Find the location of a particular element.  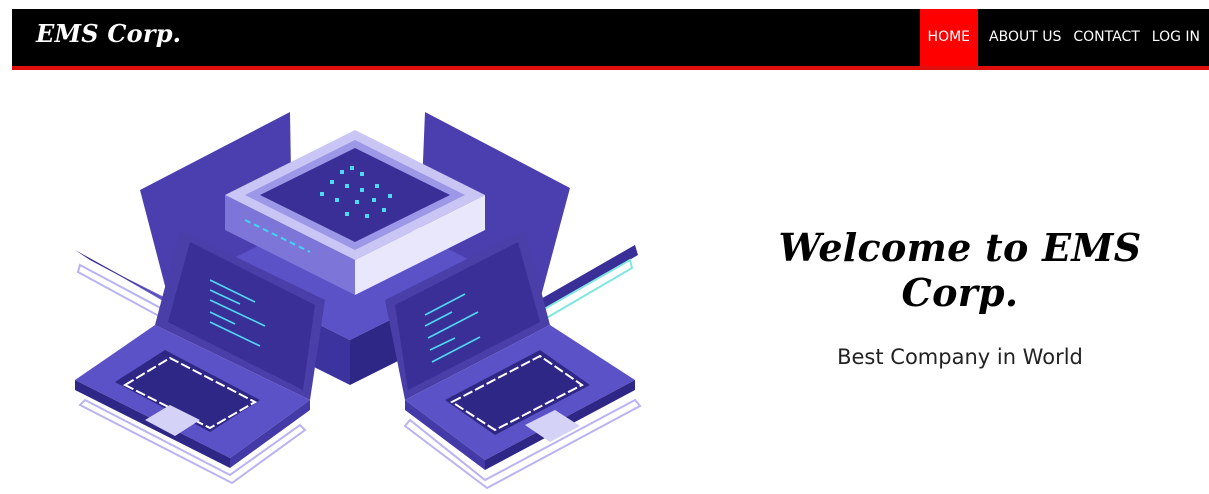

nav-contact-link: CONTACT is located at coordinates (1106, 37).